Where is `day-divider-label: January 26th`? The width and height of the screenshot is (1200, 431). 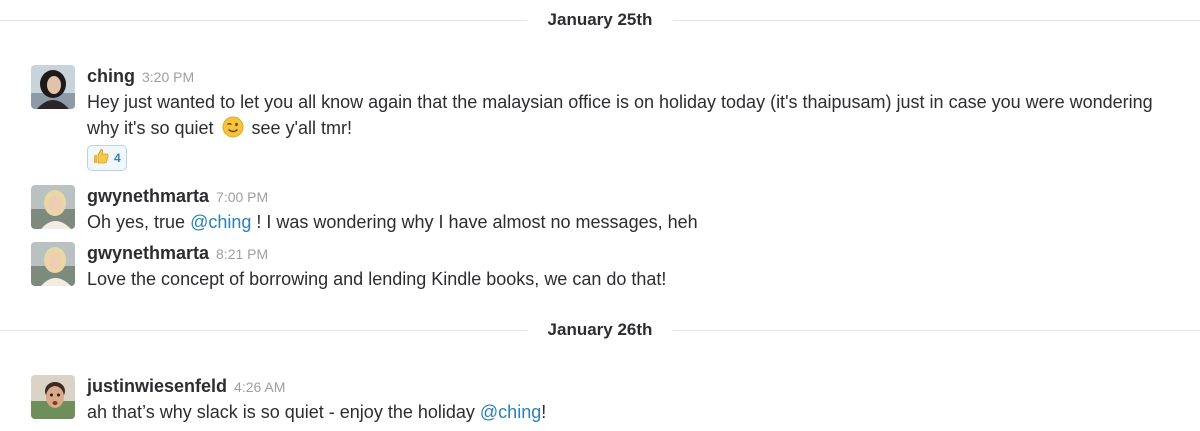 day-divider-label: January 26th is located at coordinates (600, 330).